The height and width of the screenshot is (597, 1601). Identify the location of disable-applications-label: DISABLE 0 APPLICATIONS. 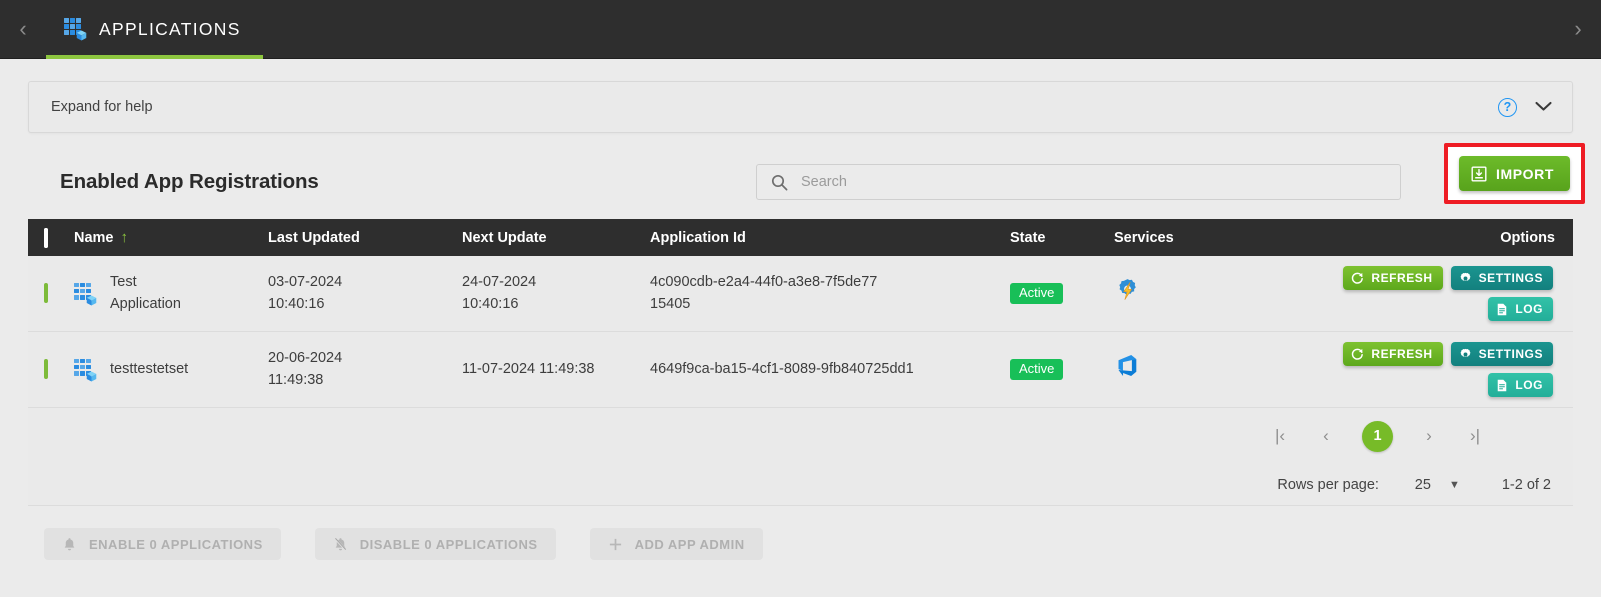
(448, 544).